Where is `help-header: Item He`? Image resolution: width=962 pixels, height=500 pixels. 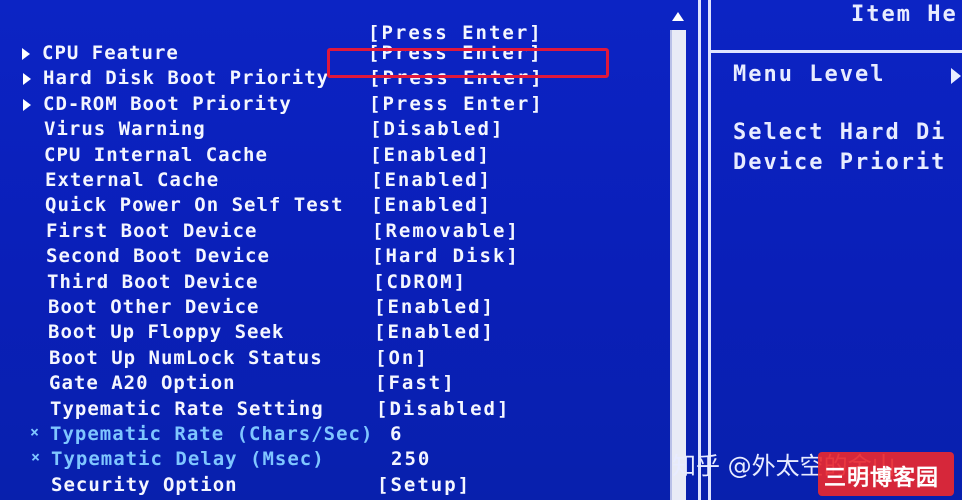
help-header: Item He is located at coordinates (836, 26).